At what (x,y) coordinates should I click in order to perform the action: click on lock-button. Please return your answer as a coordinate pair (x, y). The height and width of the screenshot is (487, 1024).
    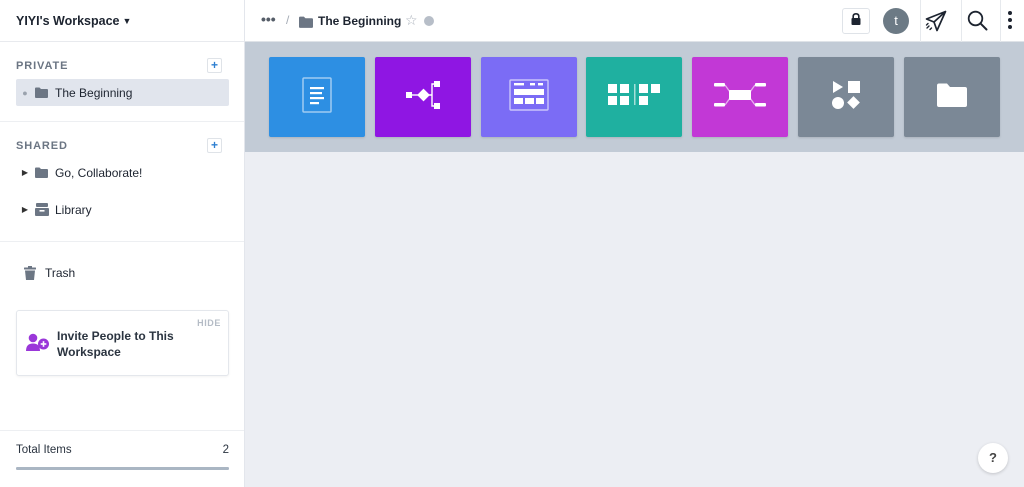
    Looking at the image, I should click on (856, 21).